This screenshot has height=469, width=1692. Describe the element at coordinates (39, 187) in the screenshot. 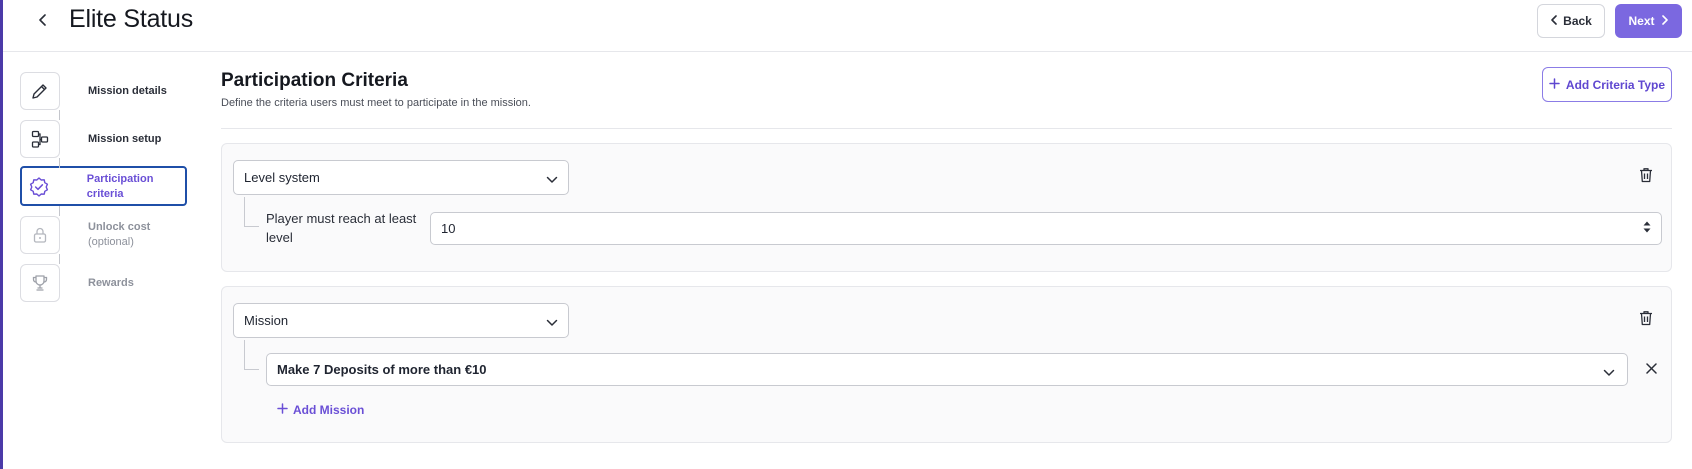

I see `badge-check-icon` at that location.